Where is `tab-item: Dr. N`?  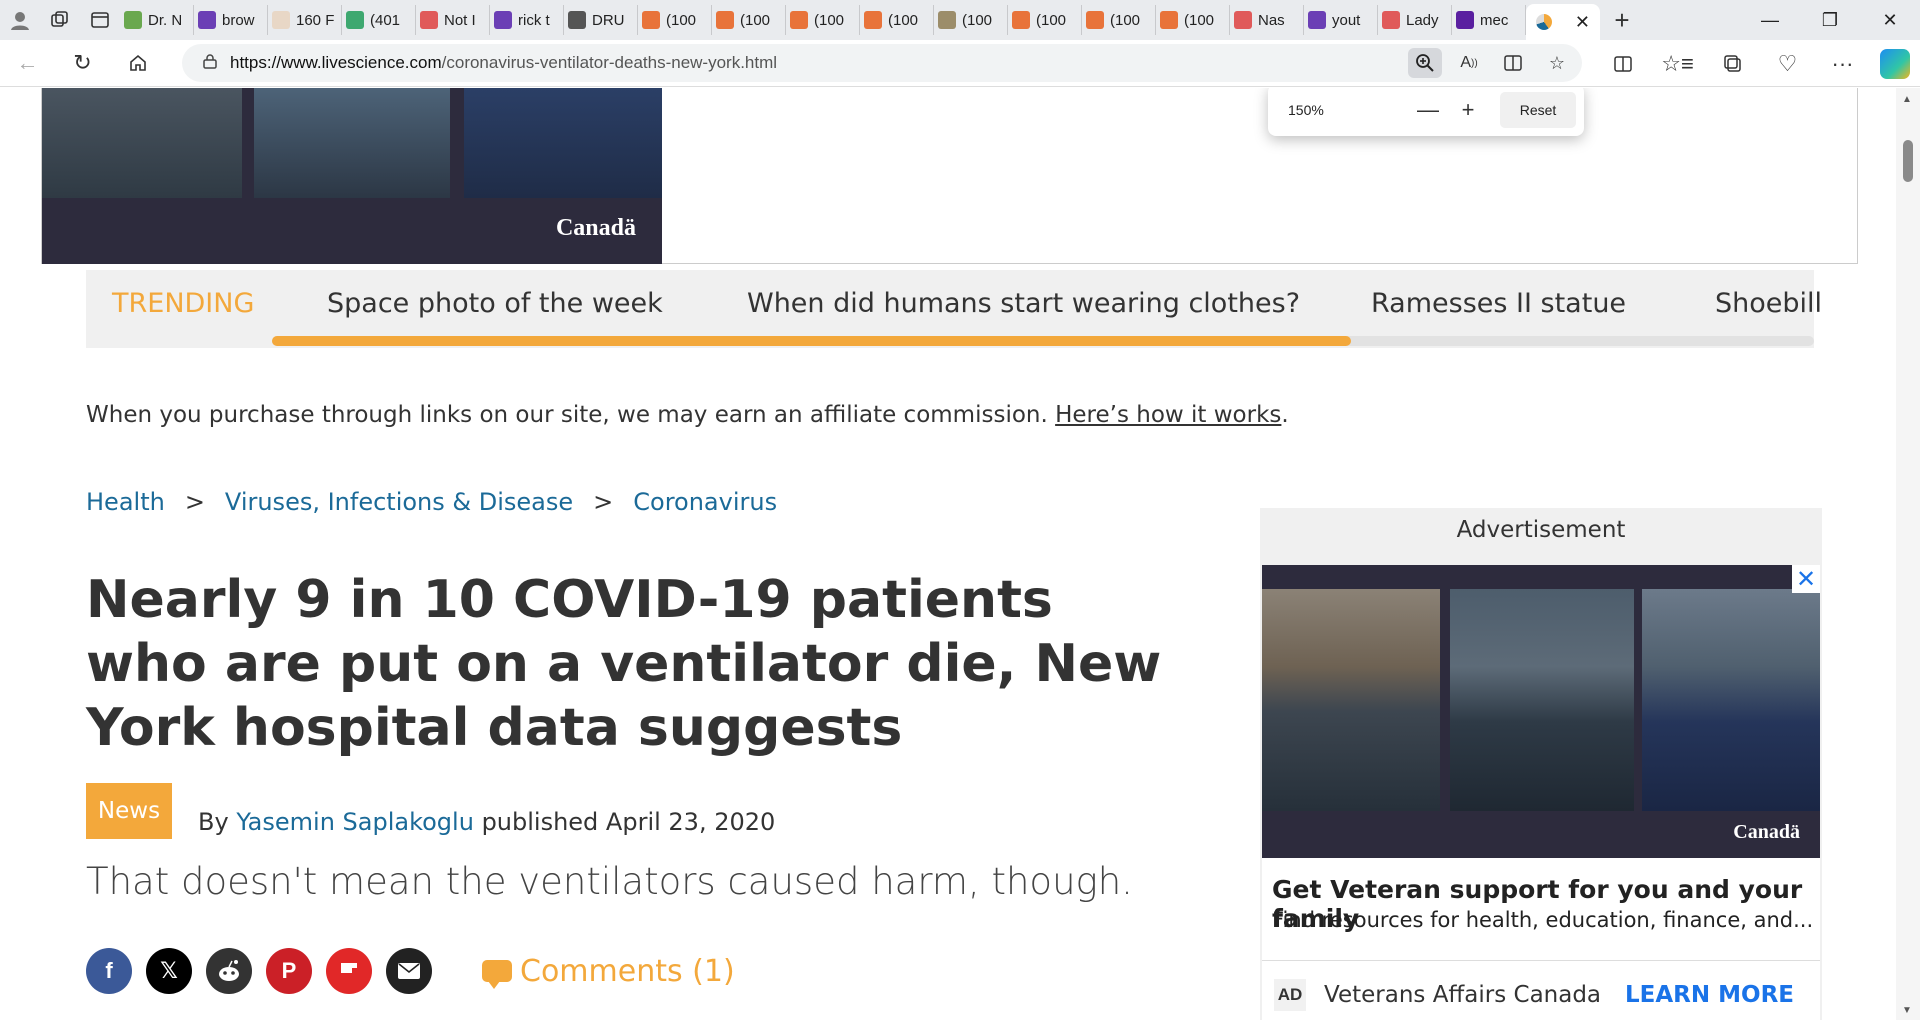
tab-item: Dr. N is located at coordinates (157, 20).